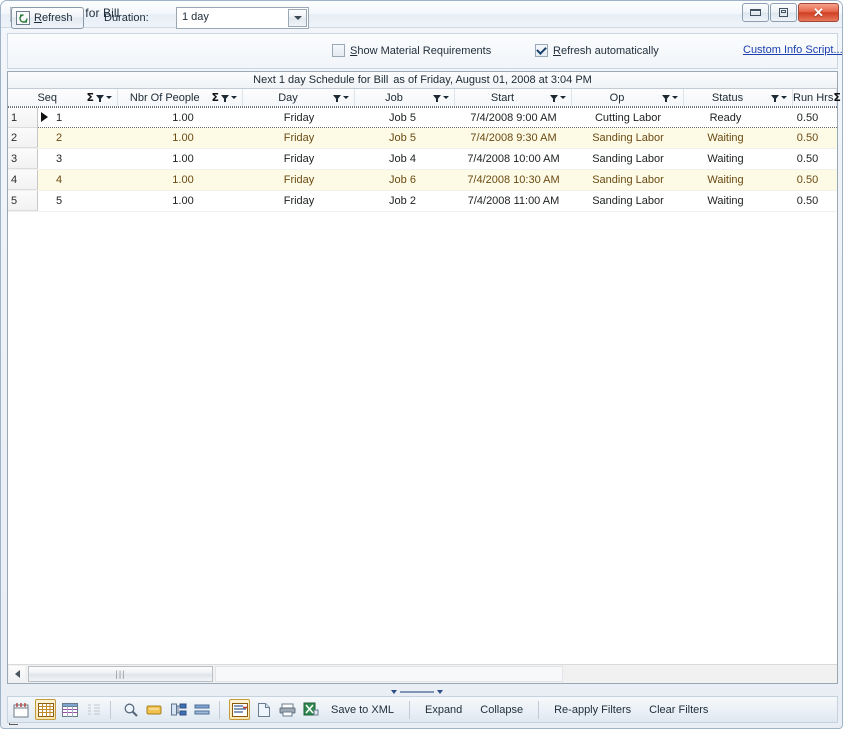  I want to click on scrollbar-track, so click(389, 674).